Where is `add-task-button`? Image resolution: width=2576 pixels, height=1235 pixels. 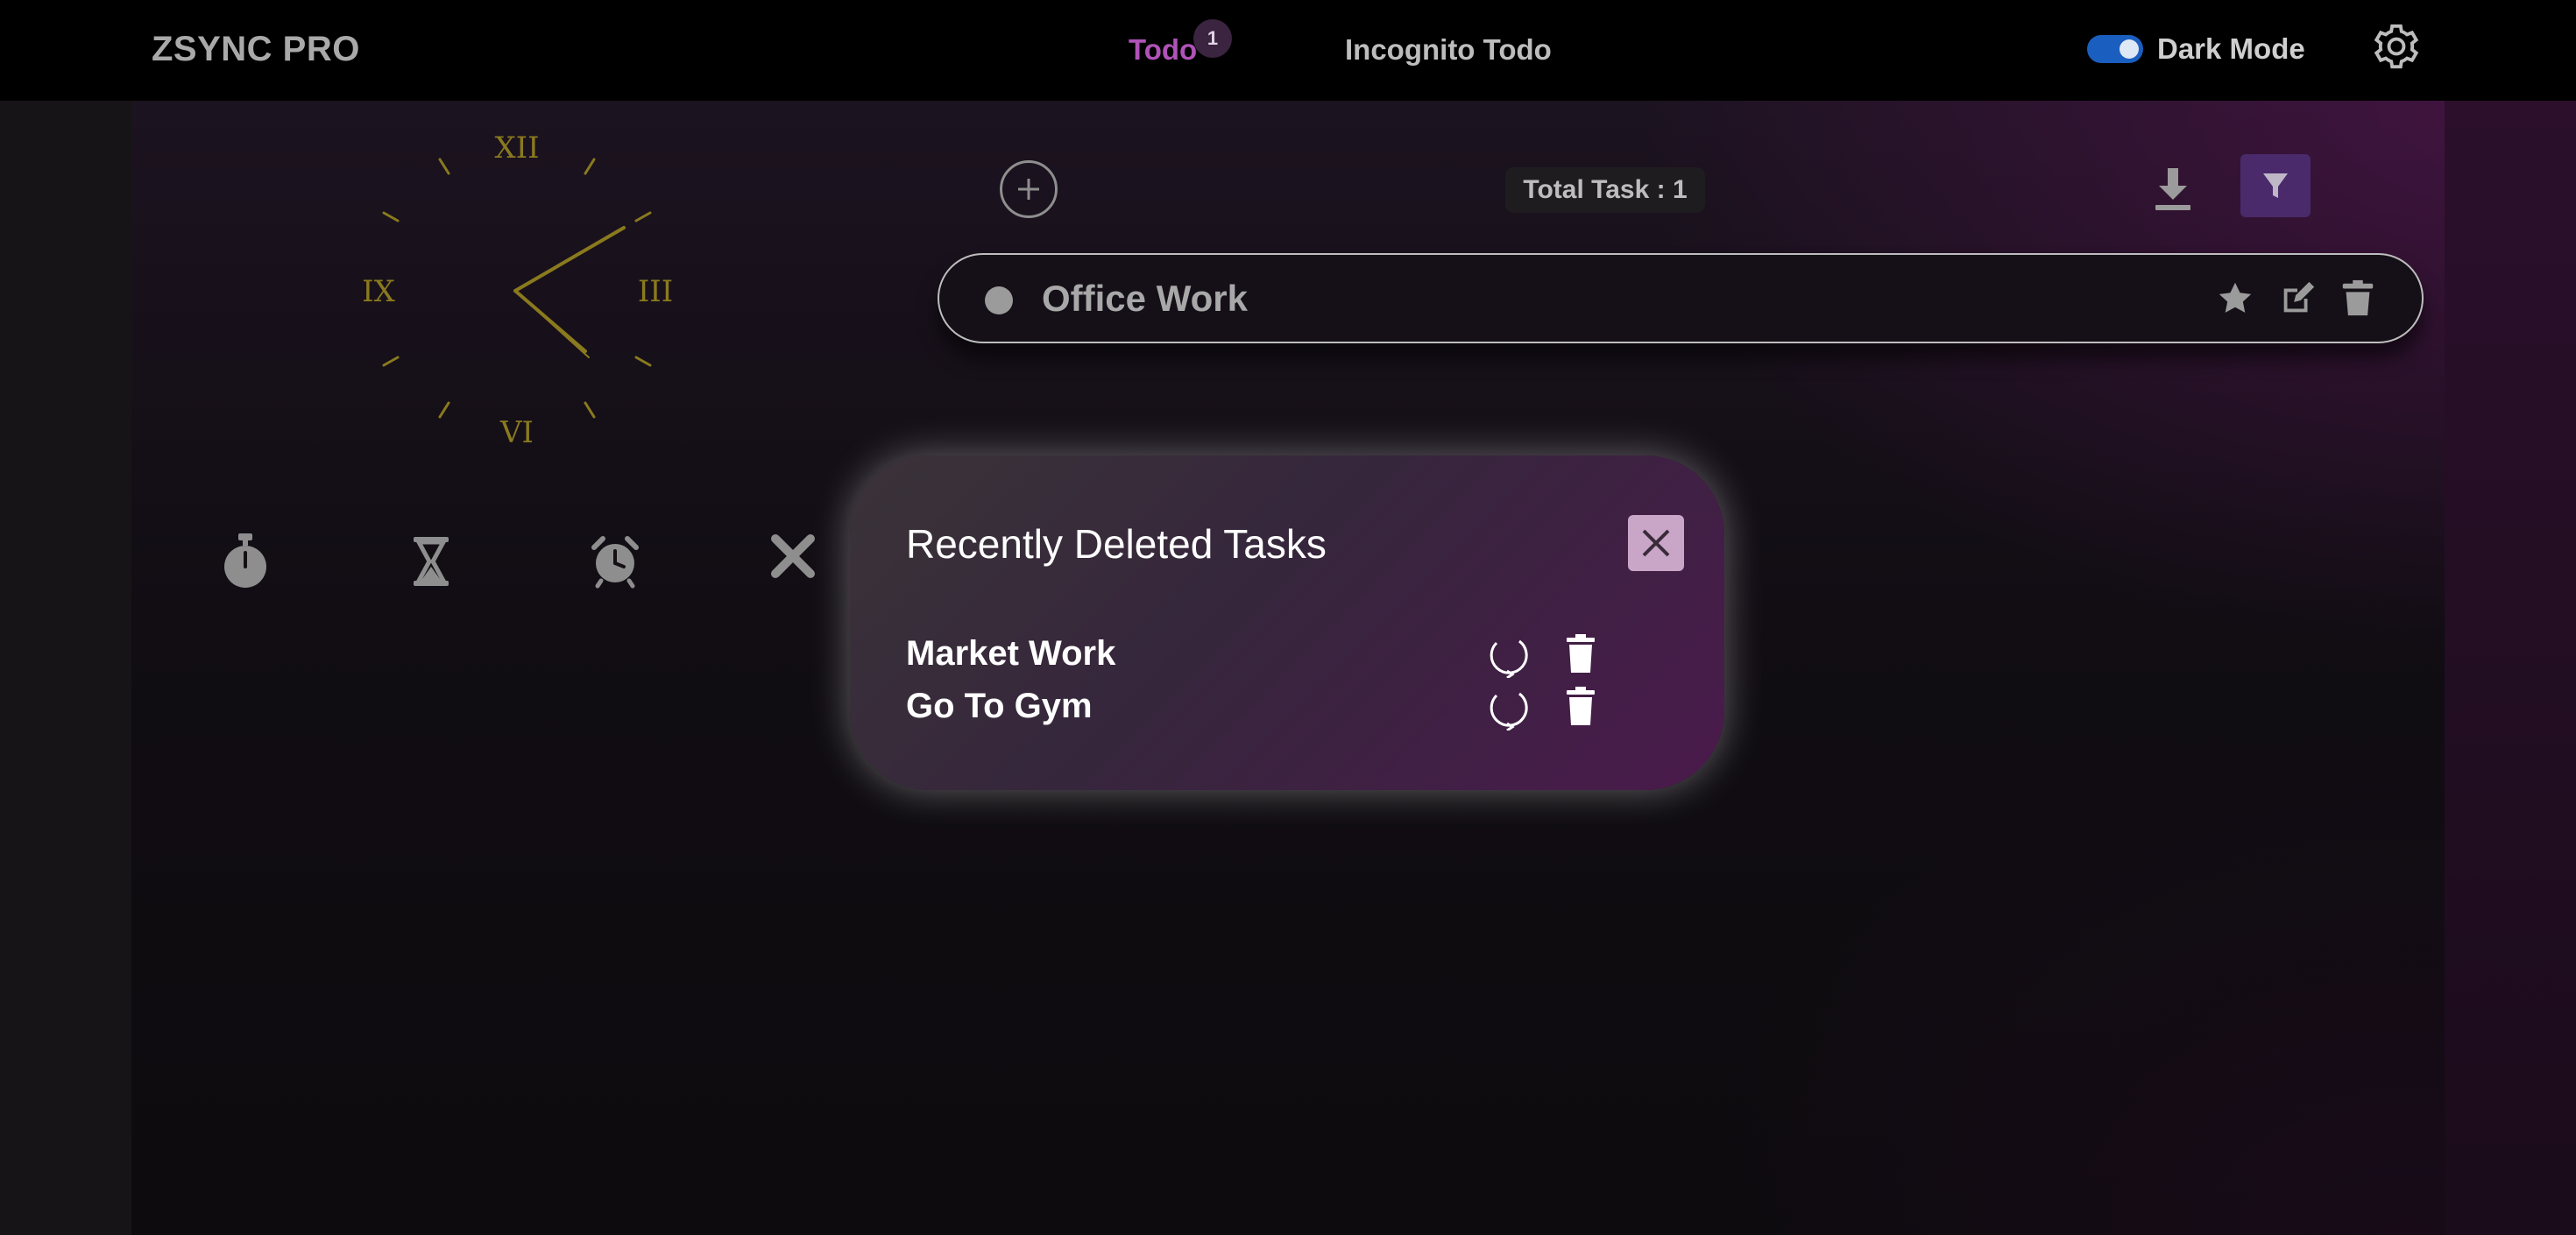 add-task-button is located at coordinates (1029, 189).